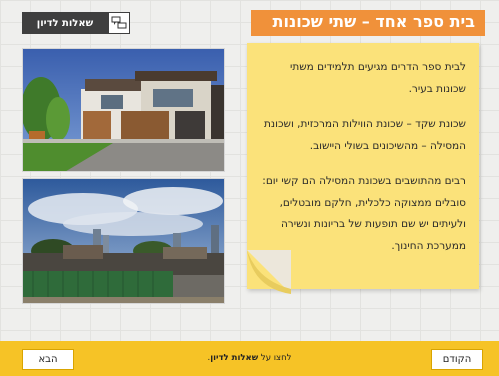 This screenshot has height=376, width=499. I want to click on modern-house-photo, so click(123, 110).